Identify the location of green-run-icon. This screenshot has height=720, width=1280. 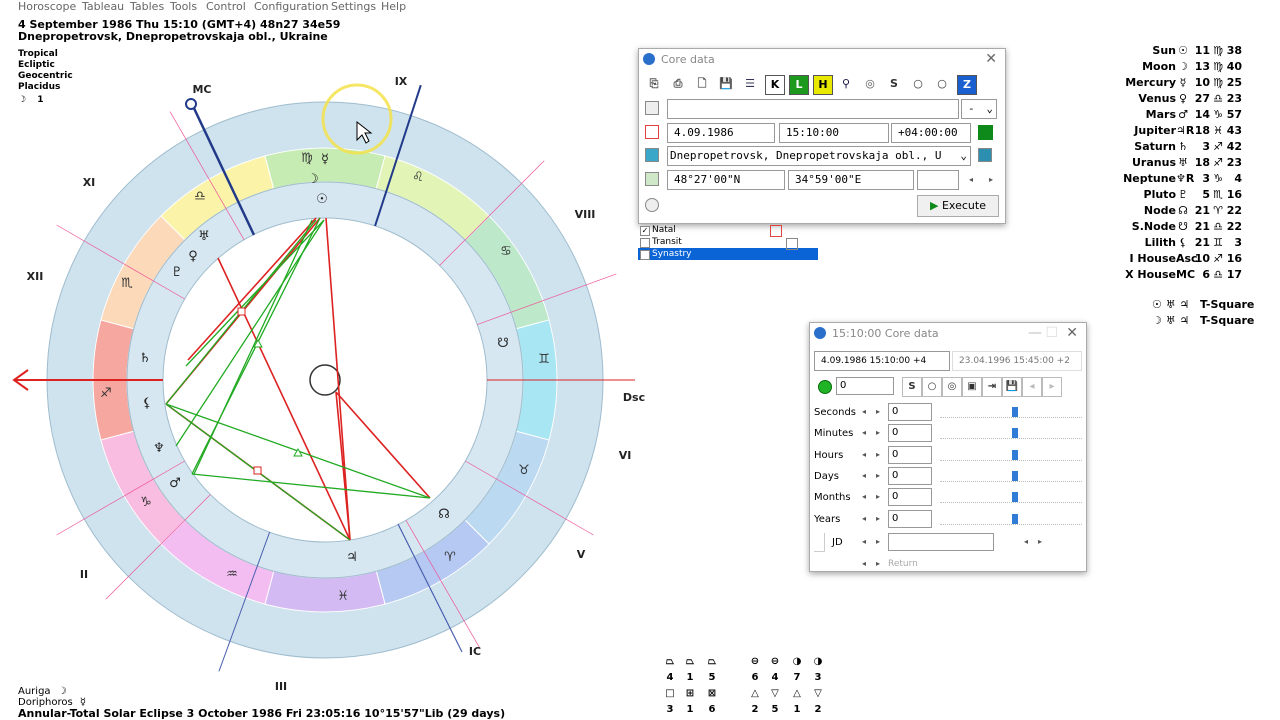
(825, 387).